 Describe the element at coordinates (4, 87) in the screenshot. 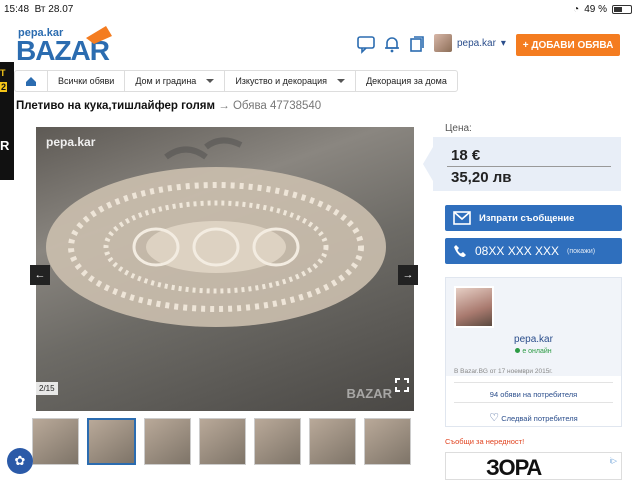

I see `side-ad-line-2: 2` at that location.